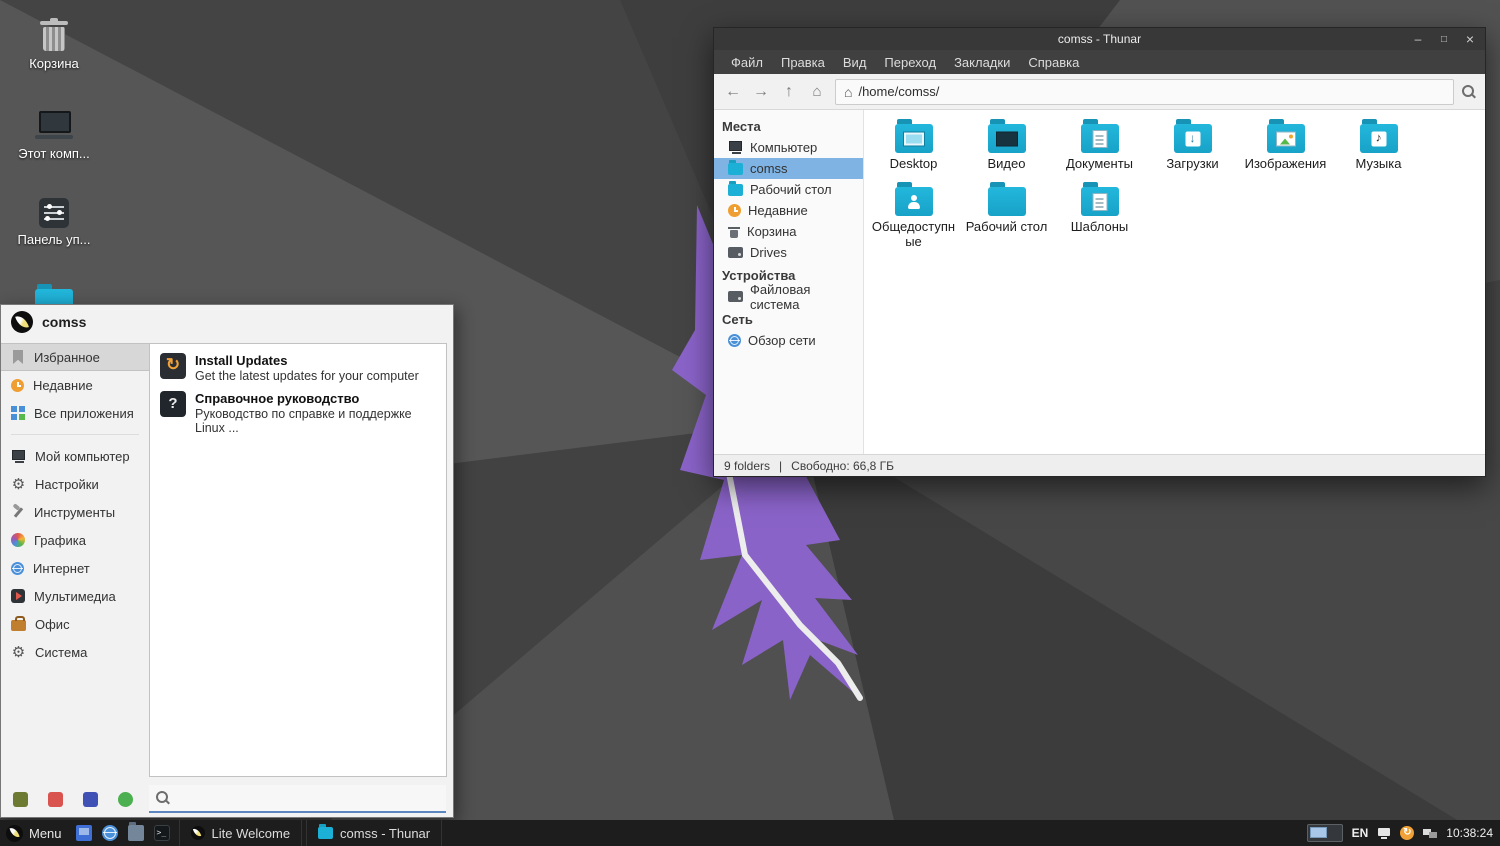 Image resolution: width=1500 pixels, height=846 pixels. I want to click on file-manager-icon, so click(135, 831).